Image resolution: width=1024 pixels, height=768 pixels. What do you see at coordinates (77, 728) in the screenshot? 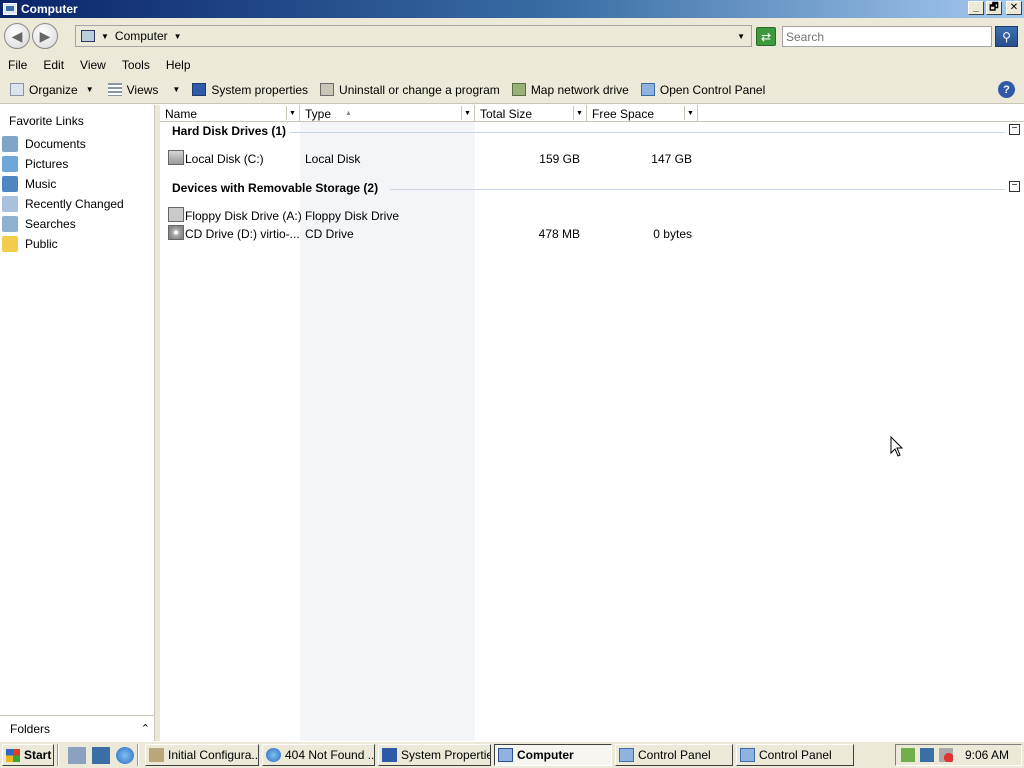
I see `folders-toggle: Folders ⌃` at bounding box center [77, 728].